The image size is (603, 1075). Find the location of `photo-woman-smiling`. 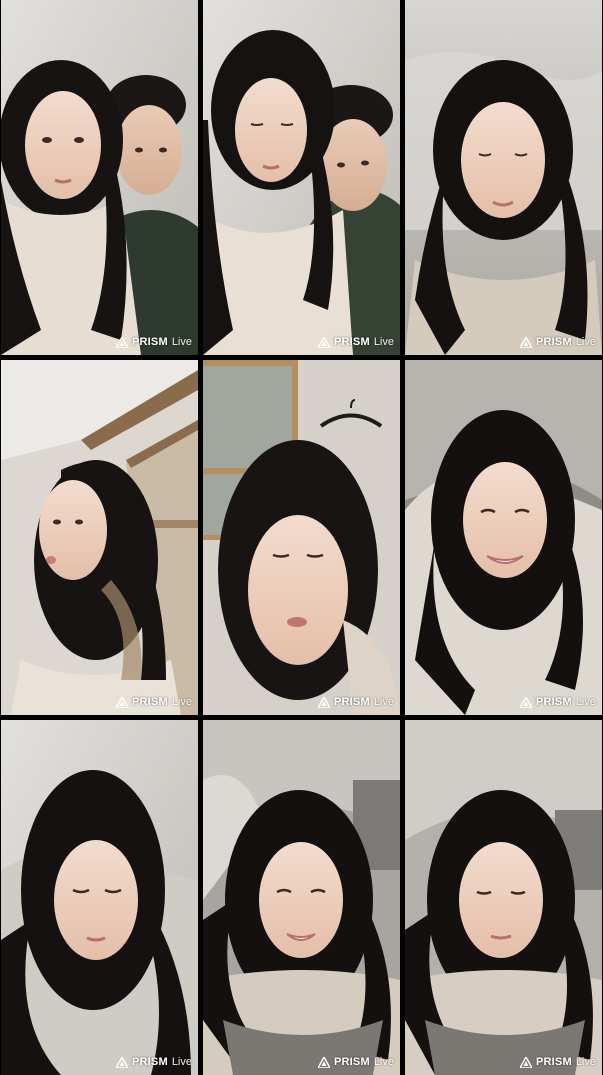

photo-woman-smiling is located at coordinates (301, 897).